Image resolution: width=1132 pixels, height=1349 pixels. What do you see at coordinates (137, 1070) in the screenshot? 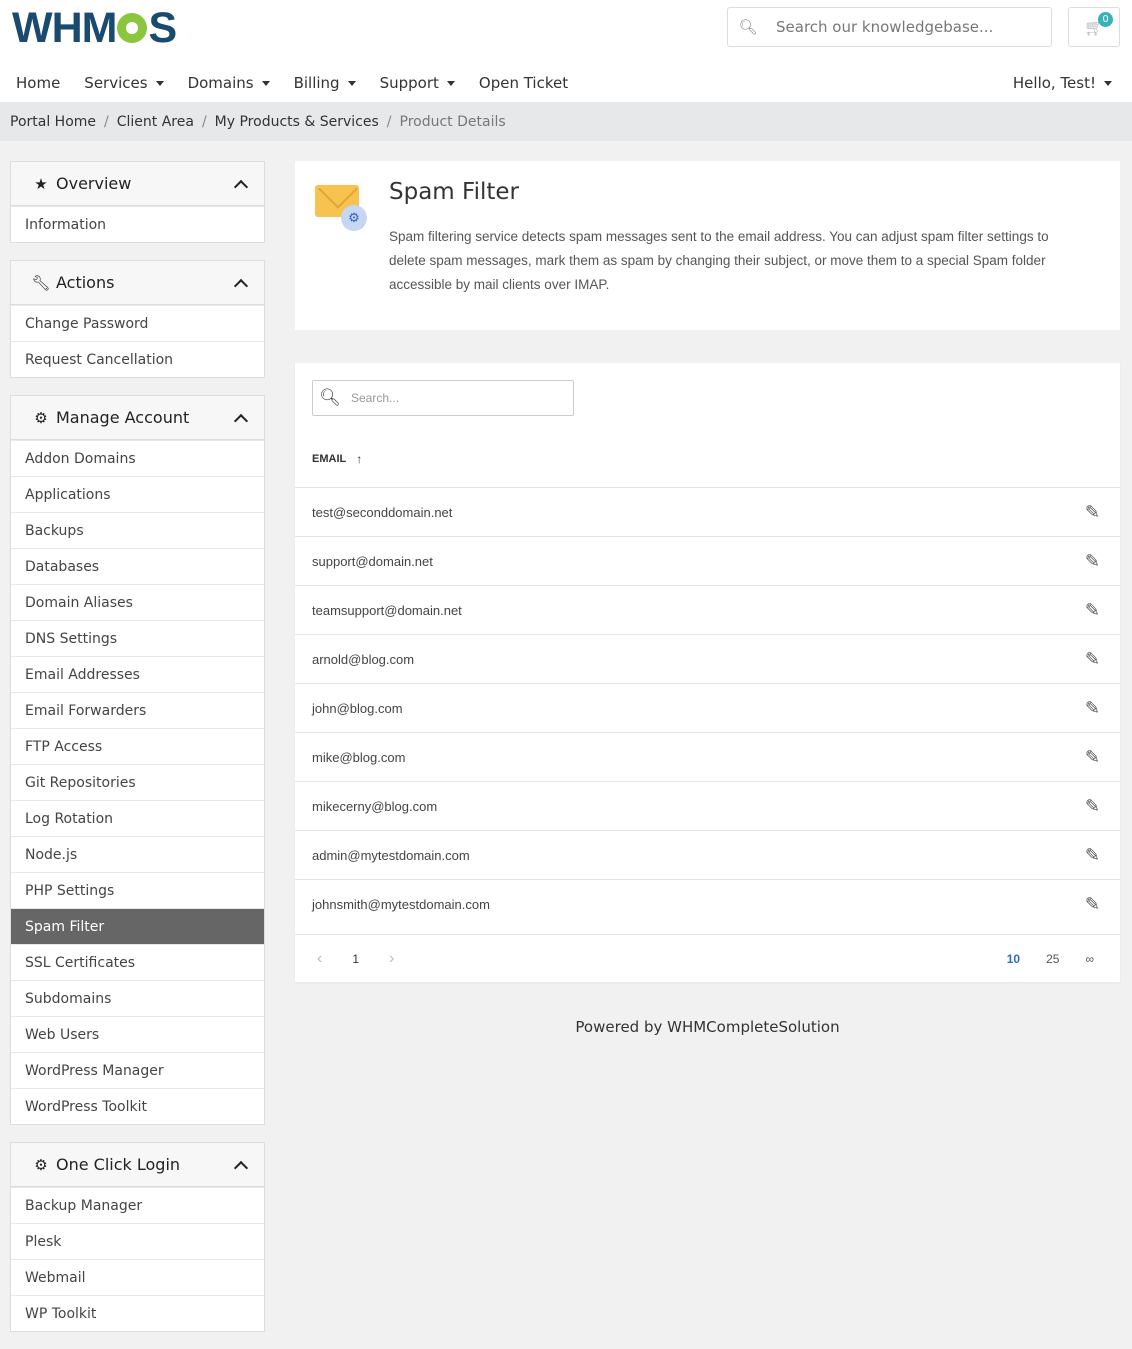
I see `sidebar-item-wordpress-manager: WordPress Manager` at bounding box center [137, 1070].